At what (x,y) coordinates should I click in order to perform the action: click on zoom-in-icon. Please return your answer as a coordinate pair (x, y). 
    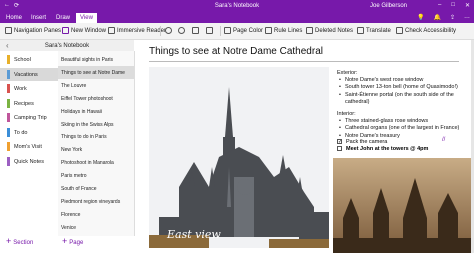
    Looking at the image, I should click on (181, 30).